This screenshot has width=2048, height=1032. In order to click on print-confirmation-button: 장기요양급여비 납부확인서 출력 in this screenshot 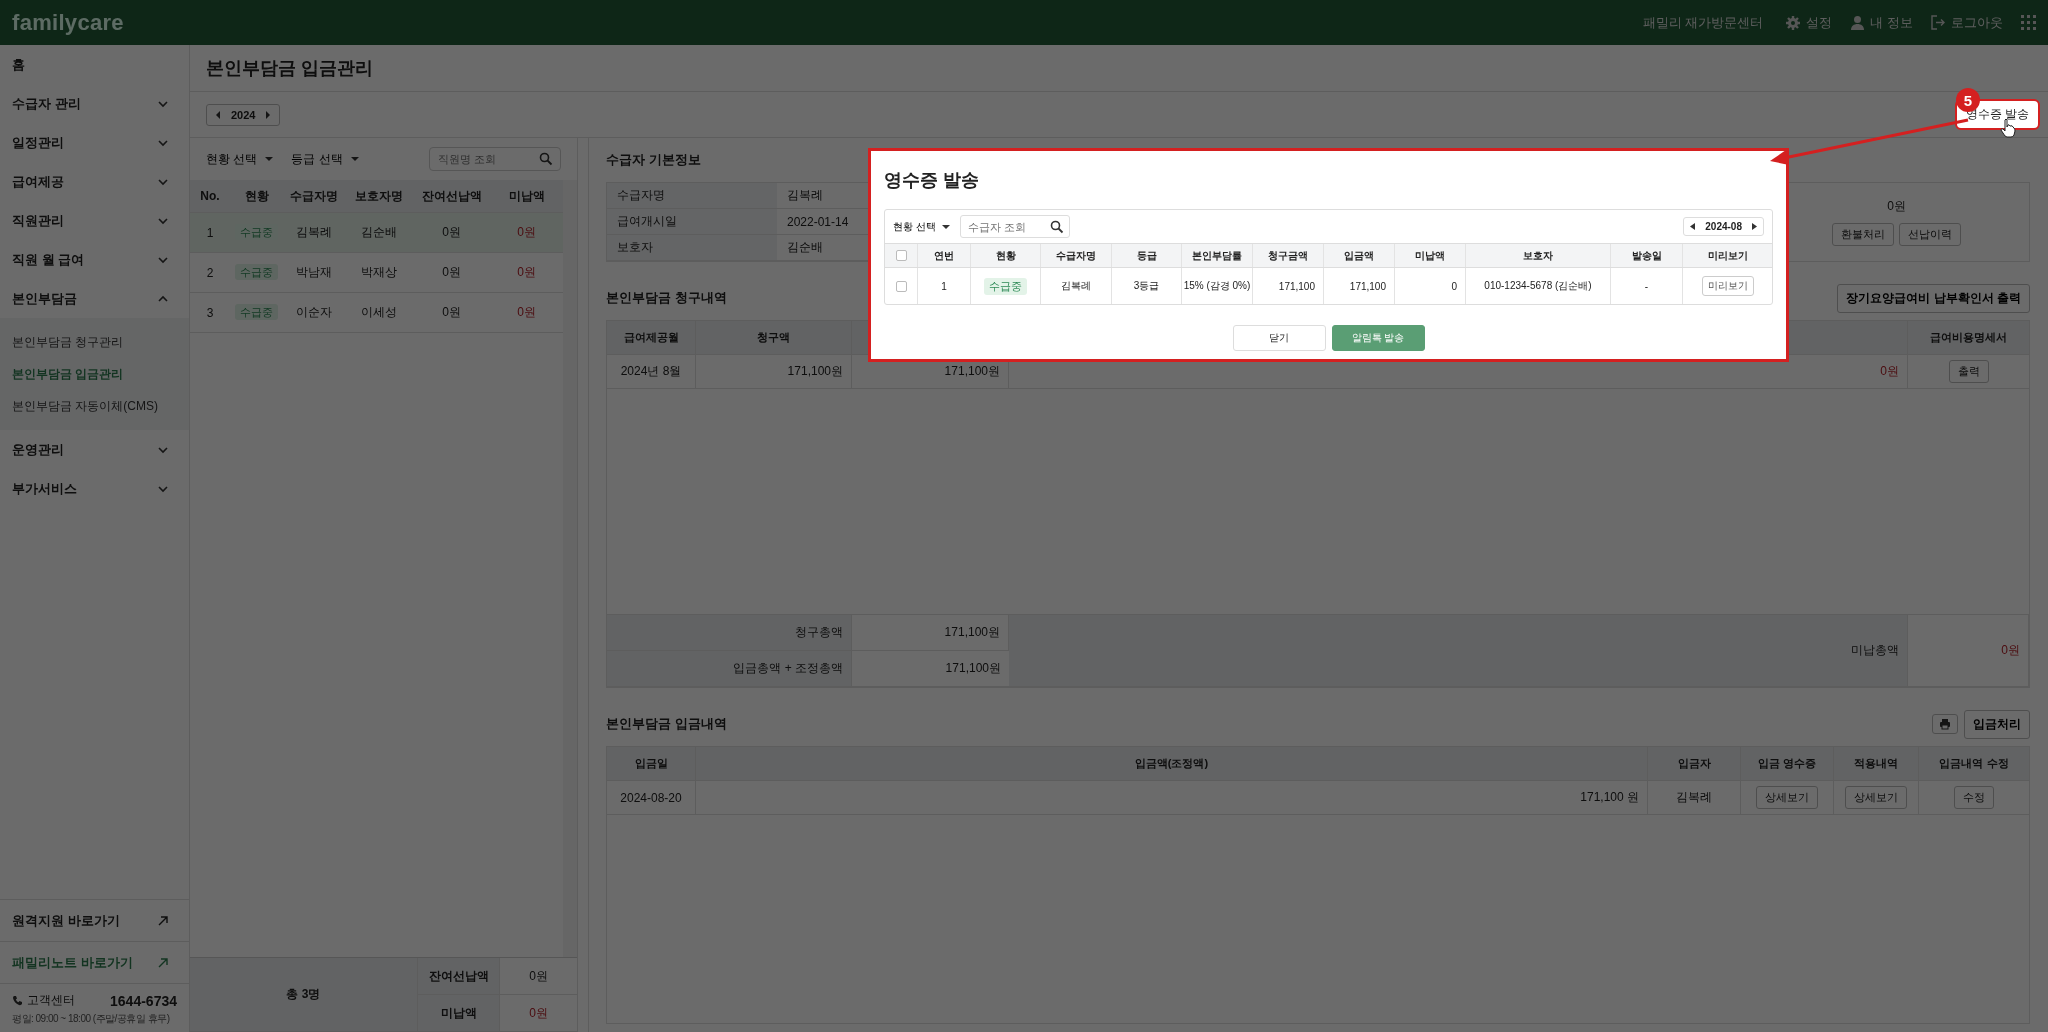, I will do `click(1933, 298)`.